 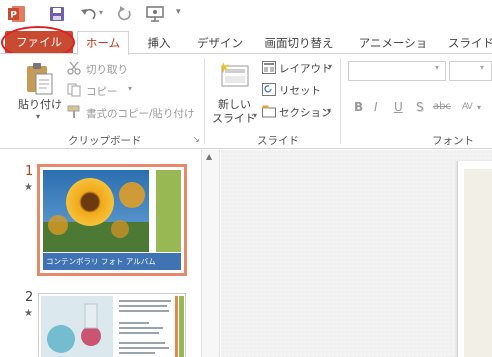 I want to click on font-size-combobox, so click(x=470, y=71).